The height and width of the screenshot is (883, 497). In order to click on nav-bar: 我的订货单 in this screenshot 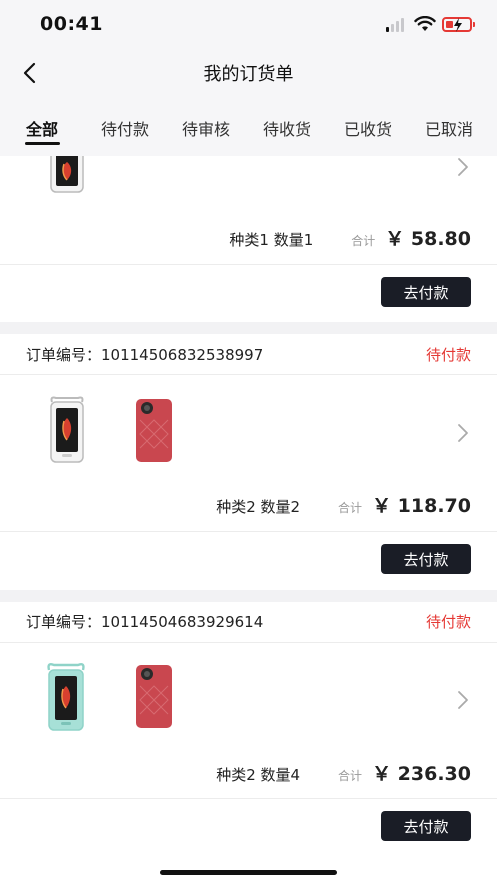, I will do `click(248, 73)`.